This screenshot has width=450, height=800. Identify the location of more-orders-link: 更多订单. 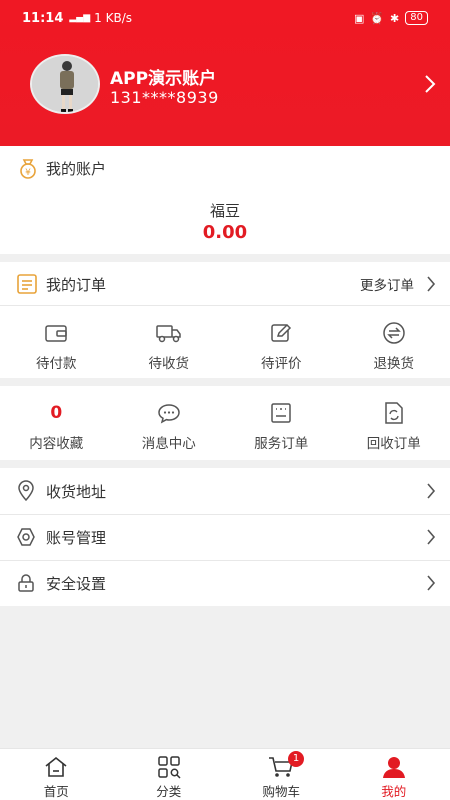
(387, 284).